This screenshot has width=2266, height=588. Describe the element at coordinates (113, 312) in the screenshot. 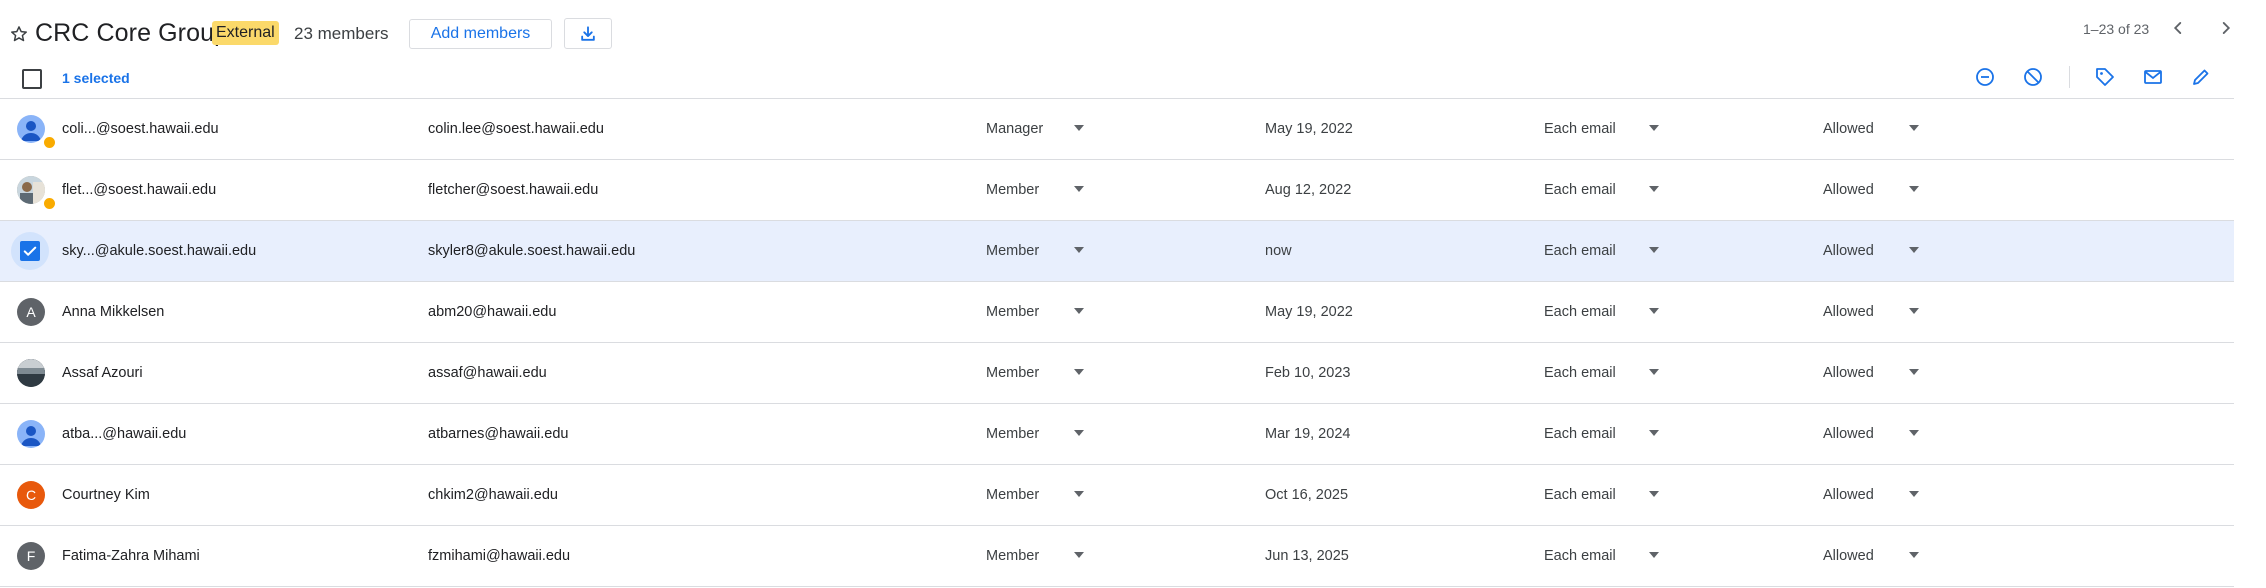

I see `member-name: Anna Mikkelsen` at that location.